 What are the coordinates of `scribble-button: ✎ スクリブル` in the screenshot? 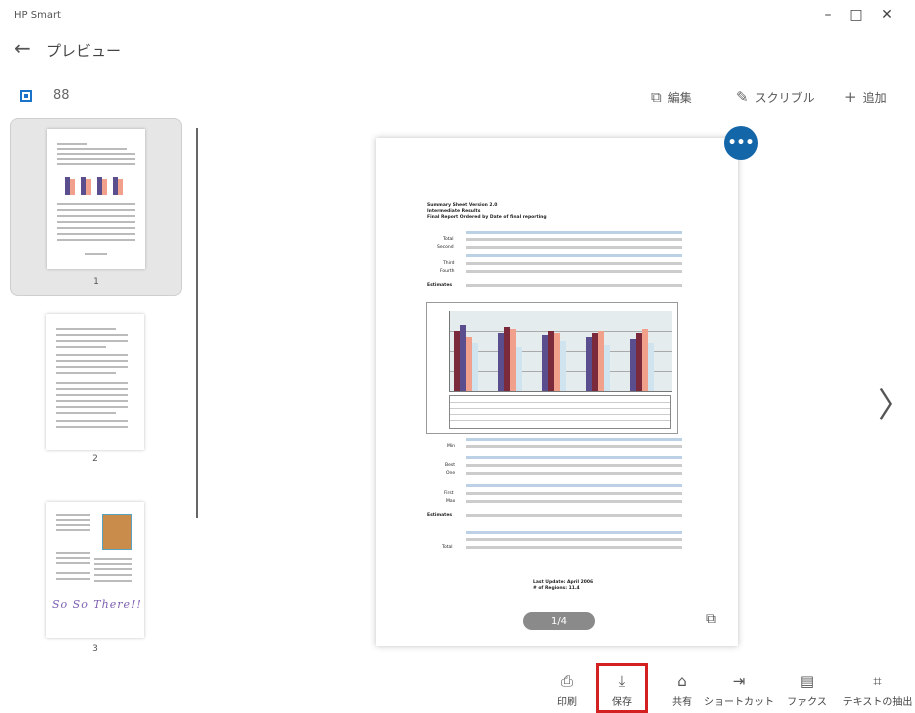 It's located at (775, 97).